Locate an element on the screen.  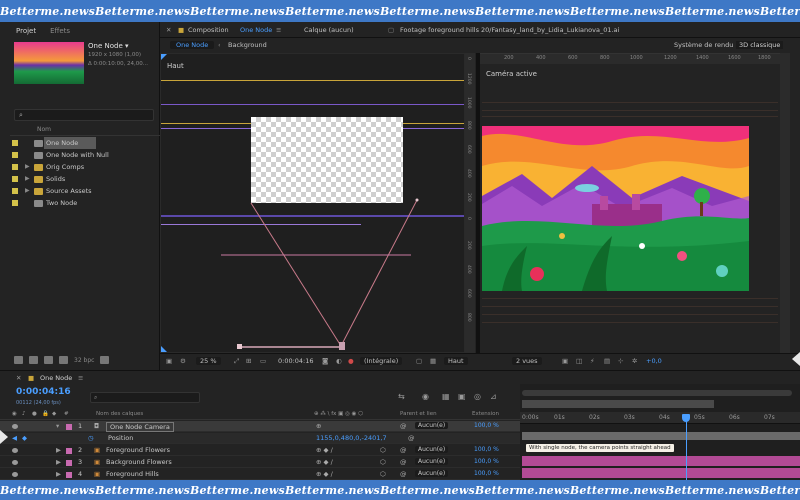
column-name: Nom is located at coordinates (44, 129).